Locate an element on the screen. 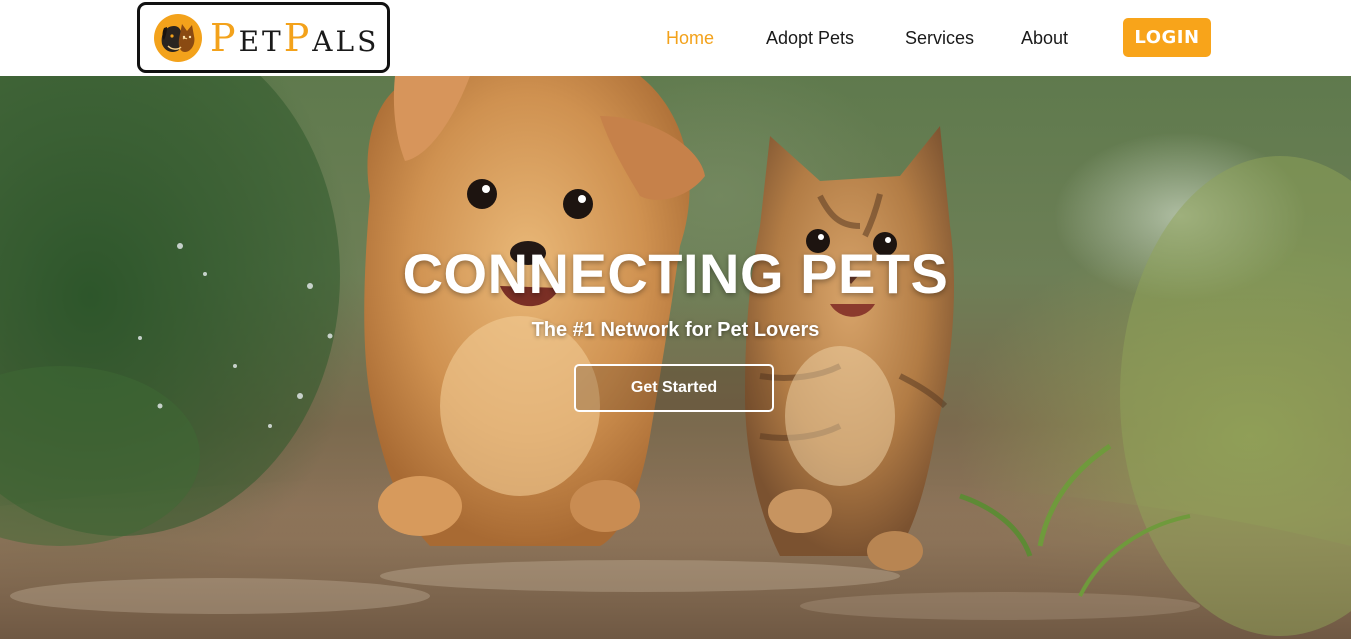 Image resolution: width=1351 pixels, height=639 pixels. nav-home-link: Home is located at coordinates (690, 38).